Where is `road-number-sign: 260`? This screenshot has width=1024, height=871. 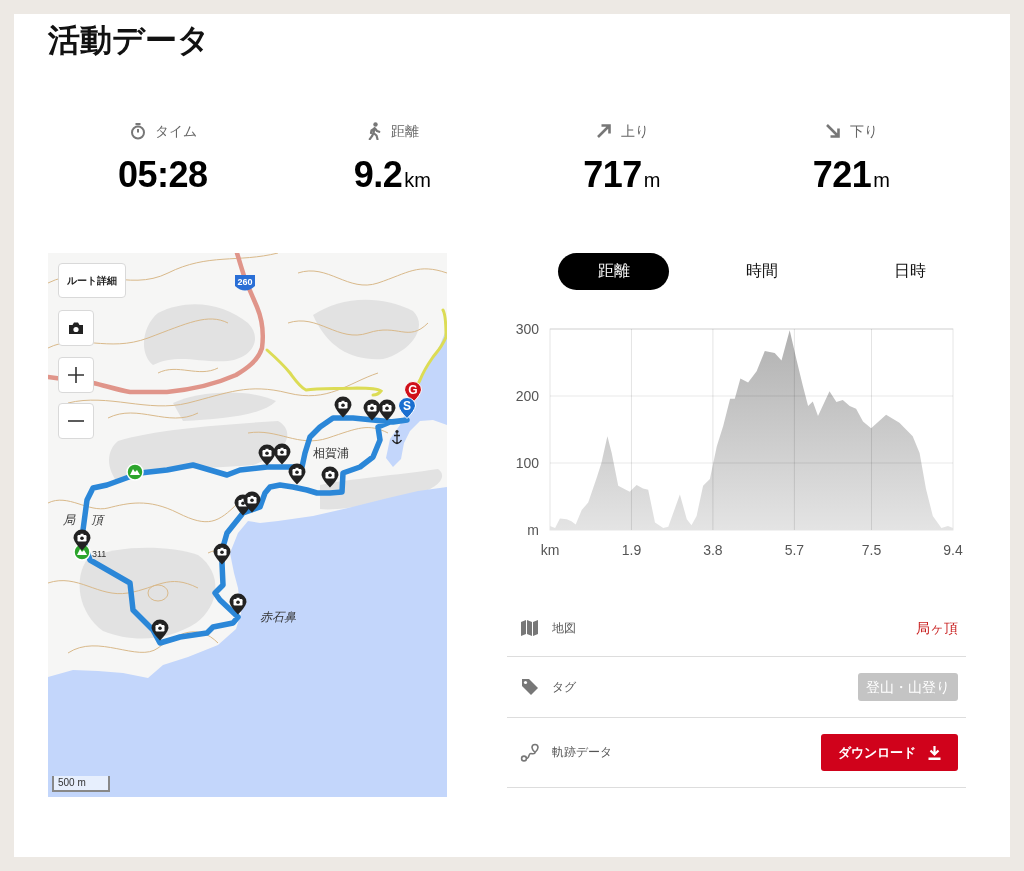 road-number-sign: 260 is located at coordinates (245, 283).